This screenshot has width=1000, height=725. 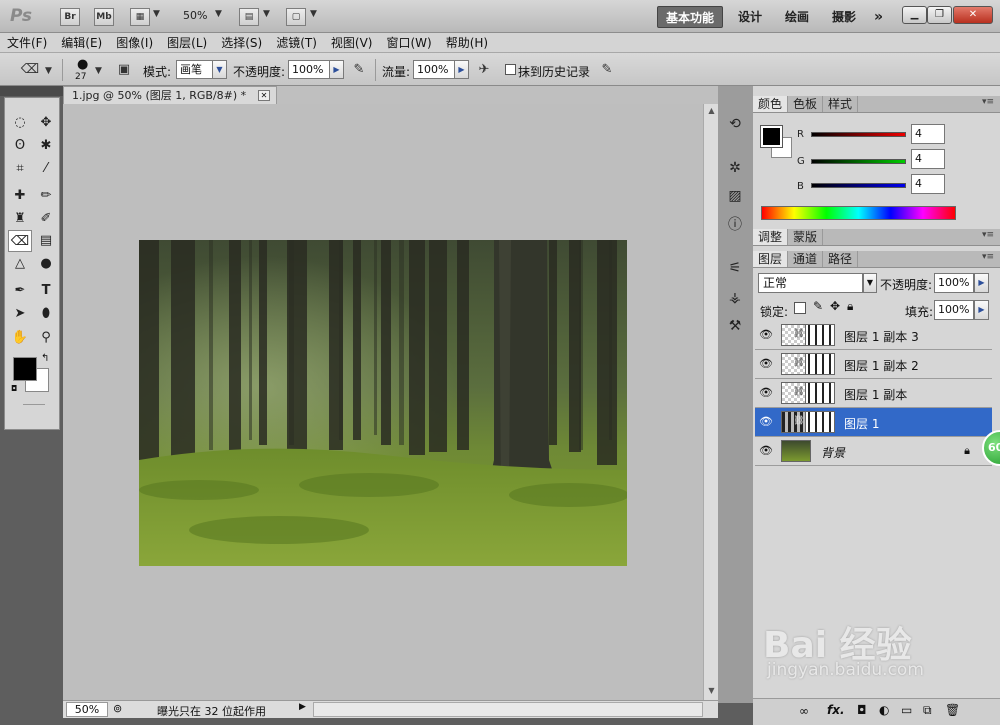 I want to click on clone-stamp-tool-icon: ♜, so click(x=20, y=219).